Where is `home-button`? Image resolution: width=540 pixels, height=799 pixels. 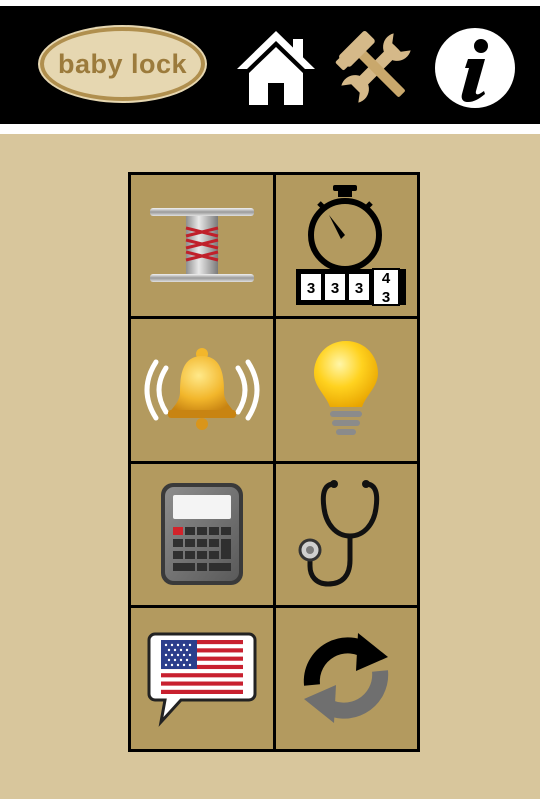
home-button is located at coordinates (276, 68).